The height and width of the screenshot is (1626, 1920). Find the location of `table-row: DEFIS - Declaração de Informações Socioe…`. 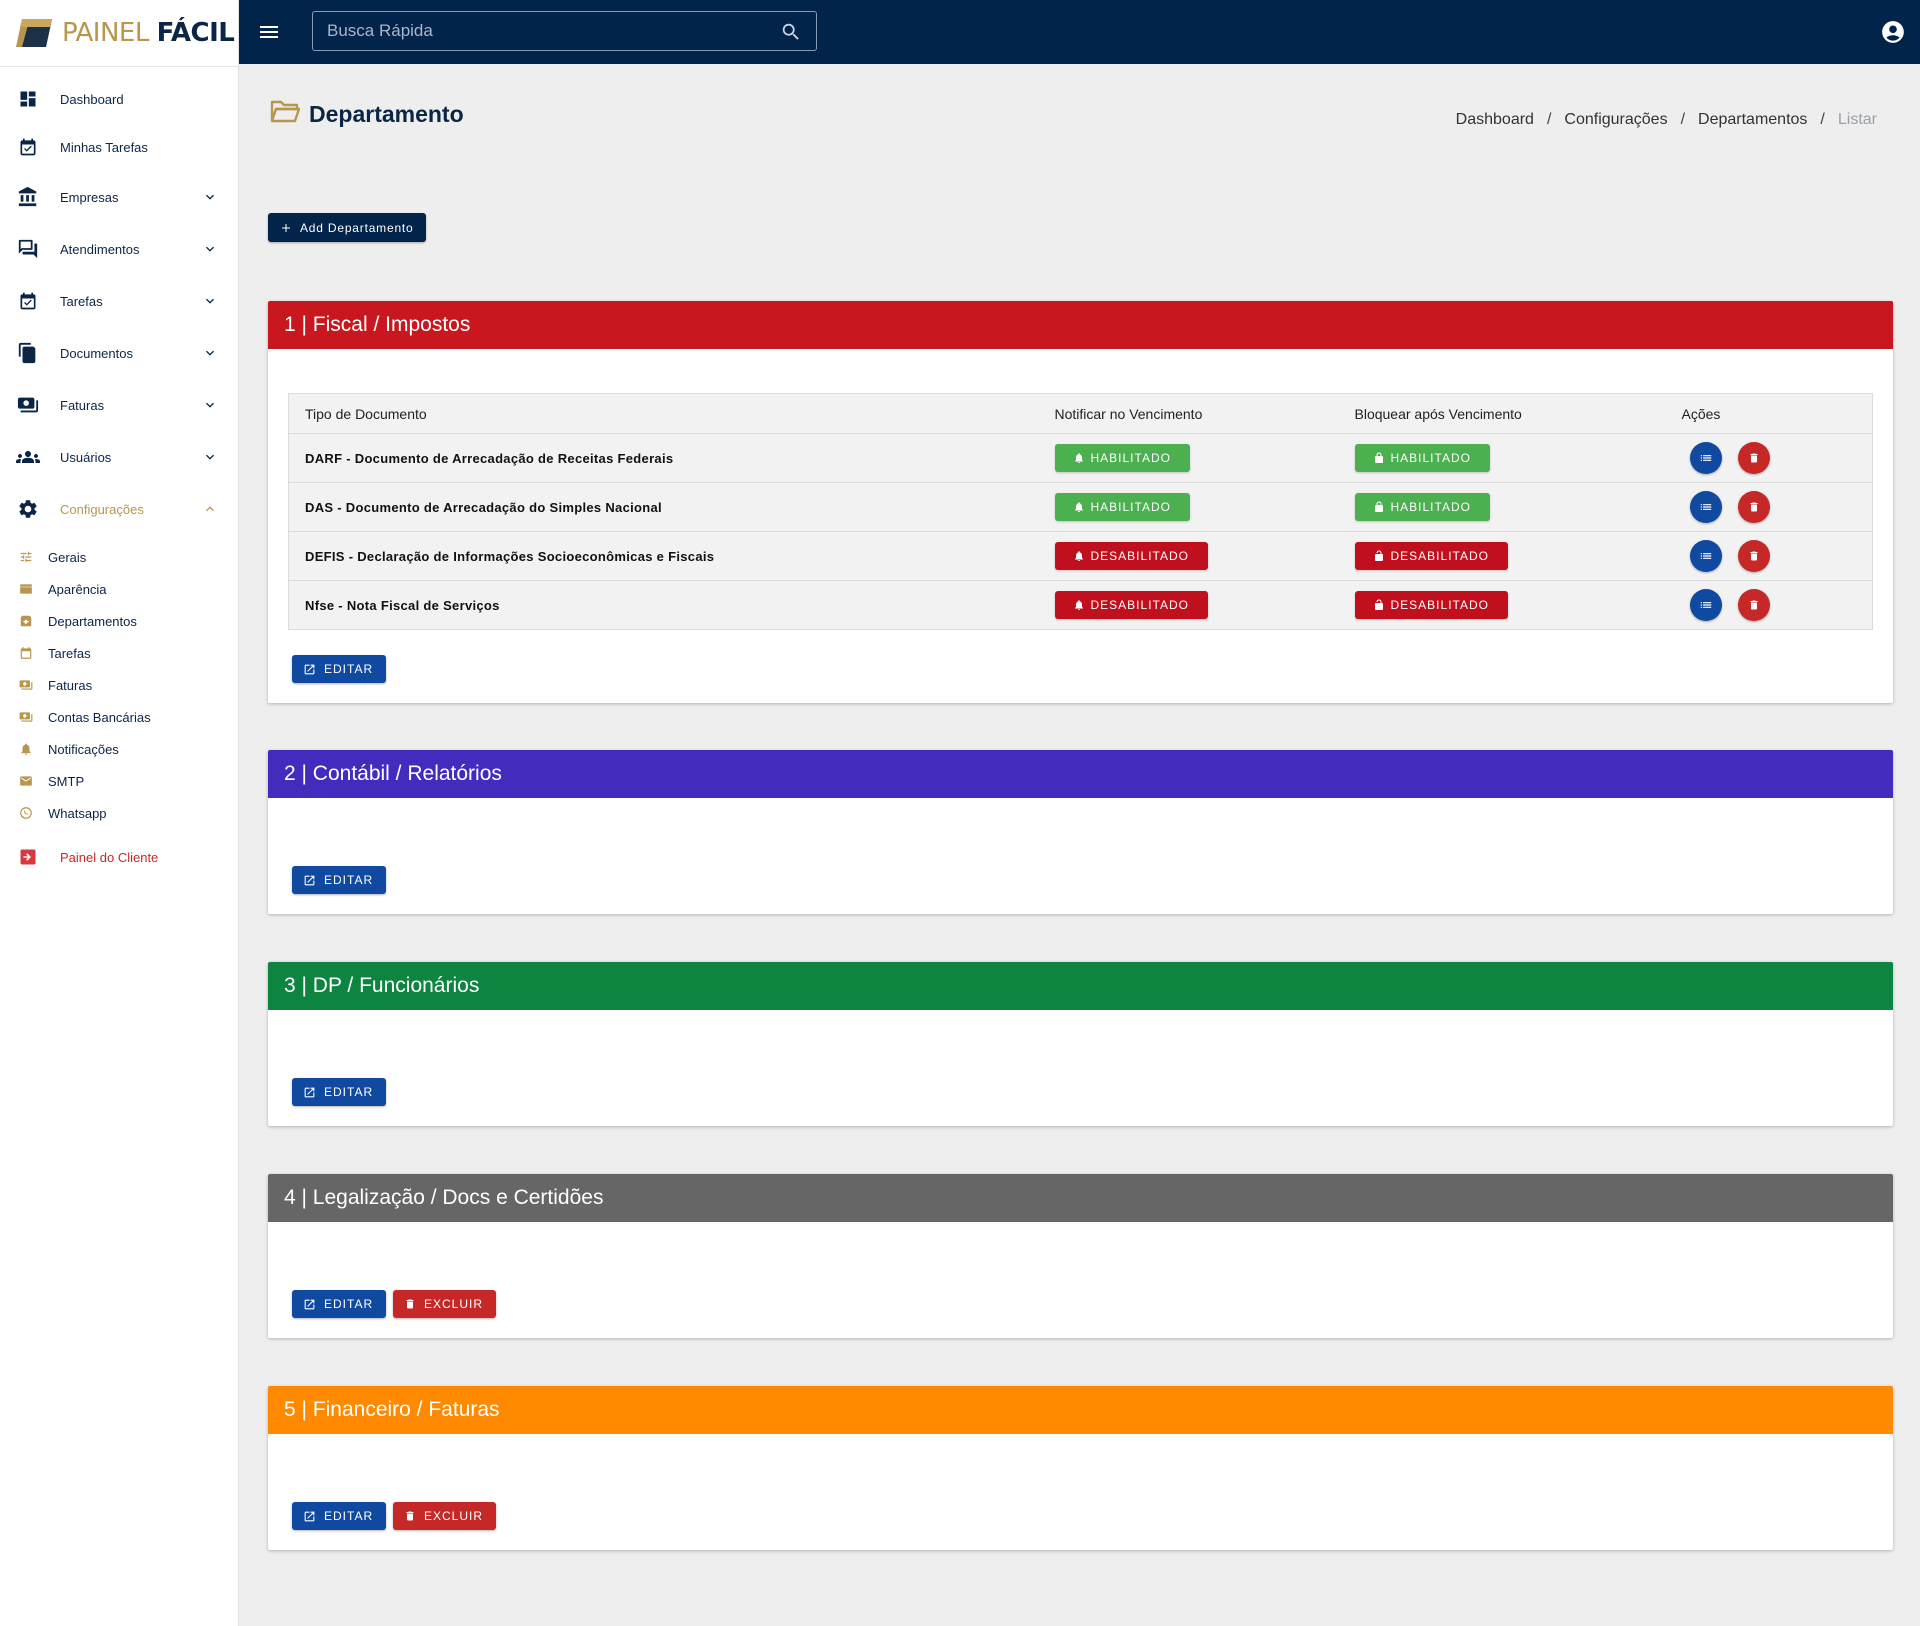

table-row: DEFIS - Declaração de Informações Socioe… is located at coordinates (1080, 556).